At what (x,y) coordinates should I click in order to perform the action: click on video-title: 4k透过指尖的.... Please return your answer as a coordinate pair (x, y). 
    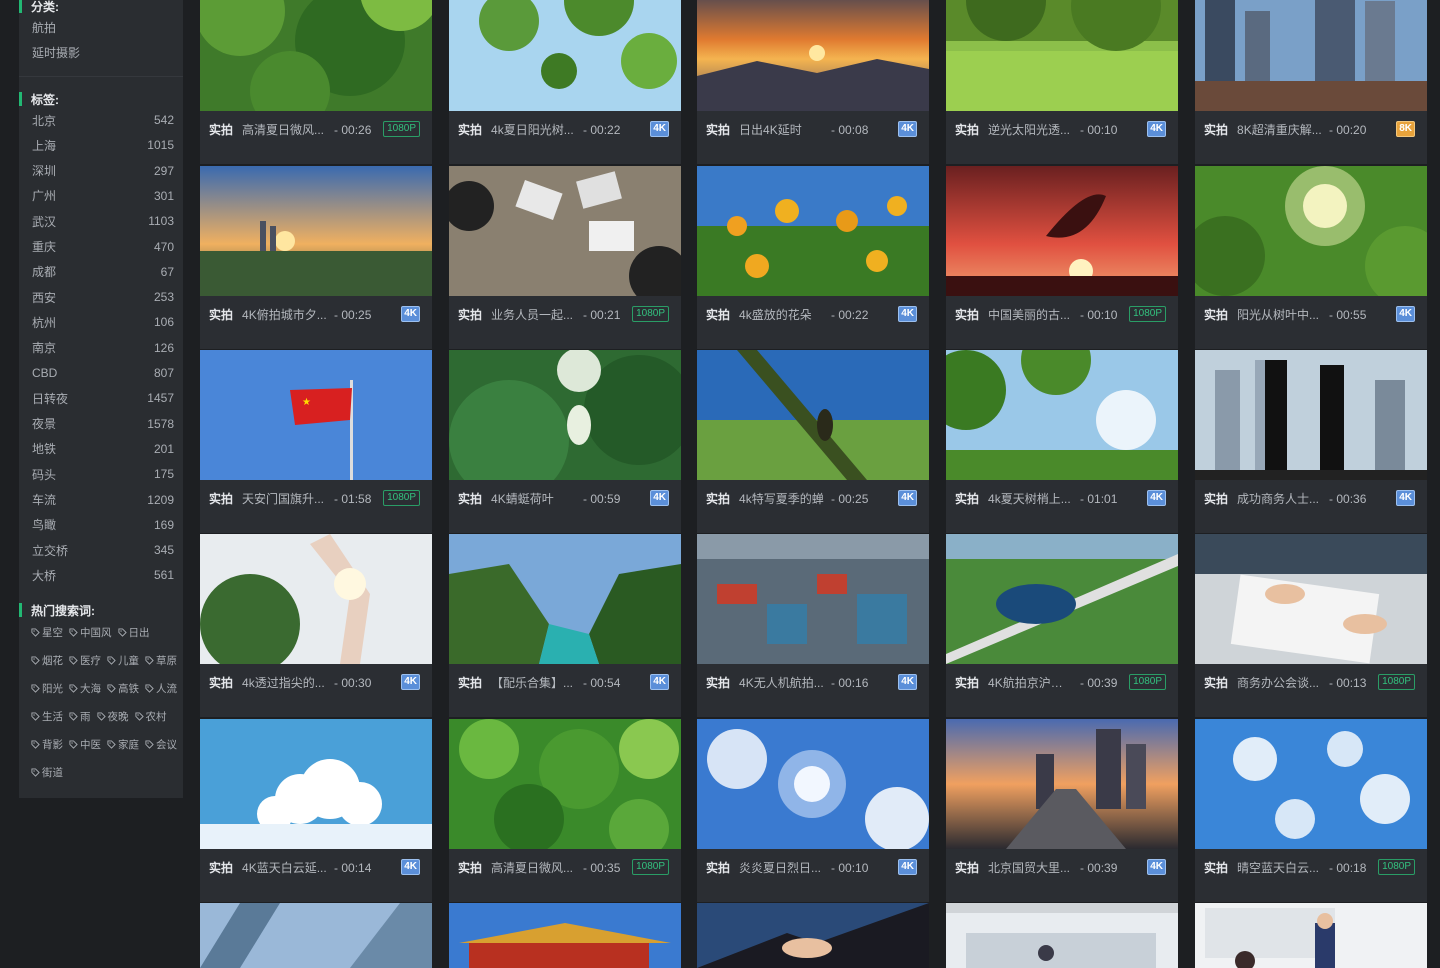
    Looking at the image, I should click on (285, 682).